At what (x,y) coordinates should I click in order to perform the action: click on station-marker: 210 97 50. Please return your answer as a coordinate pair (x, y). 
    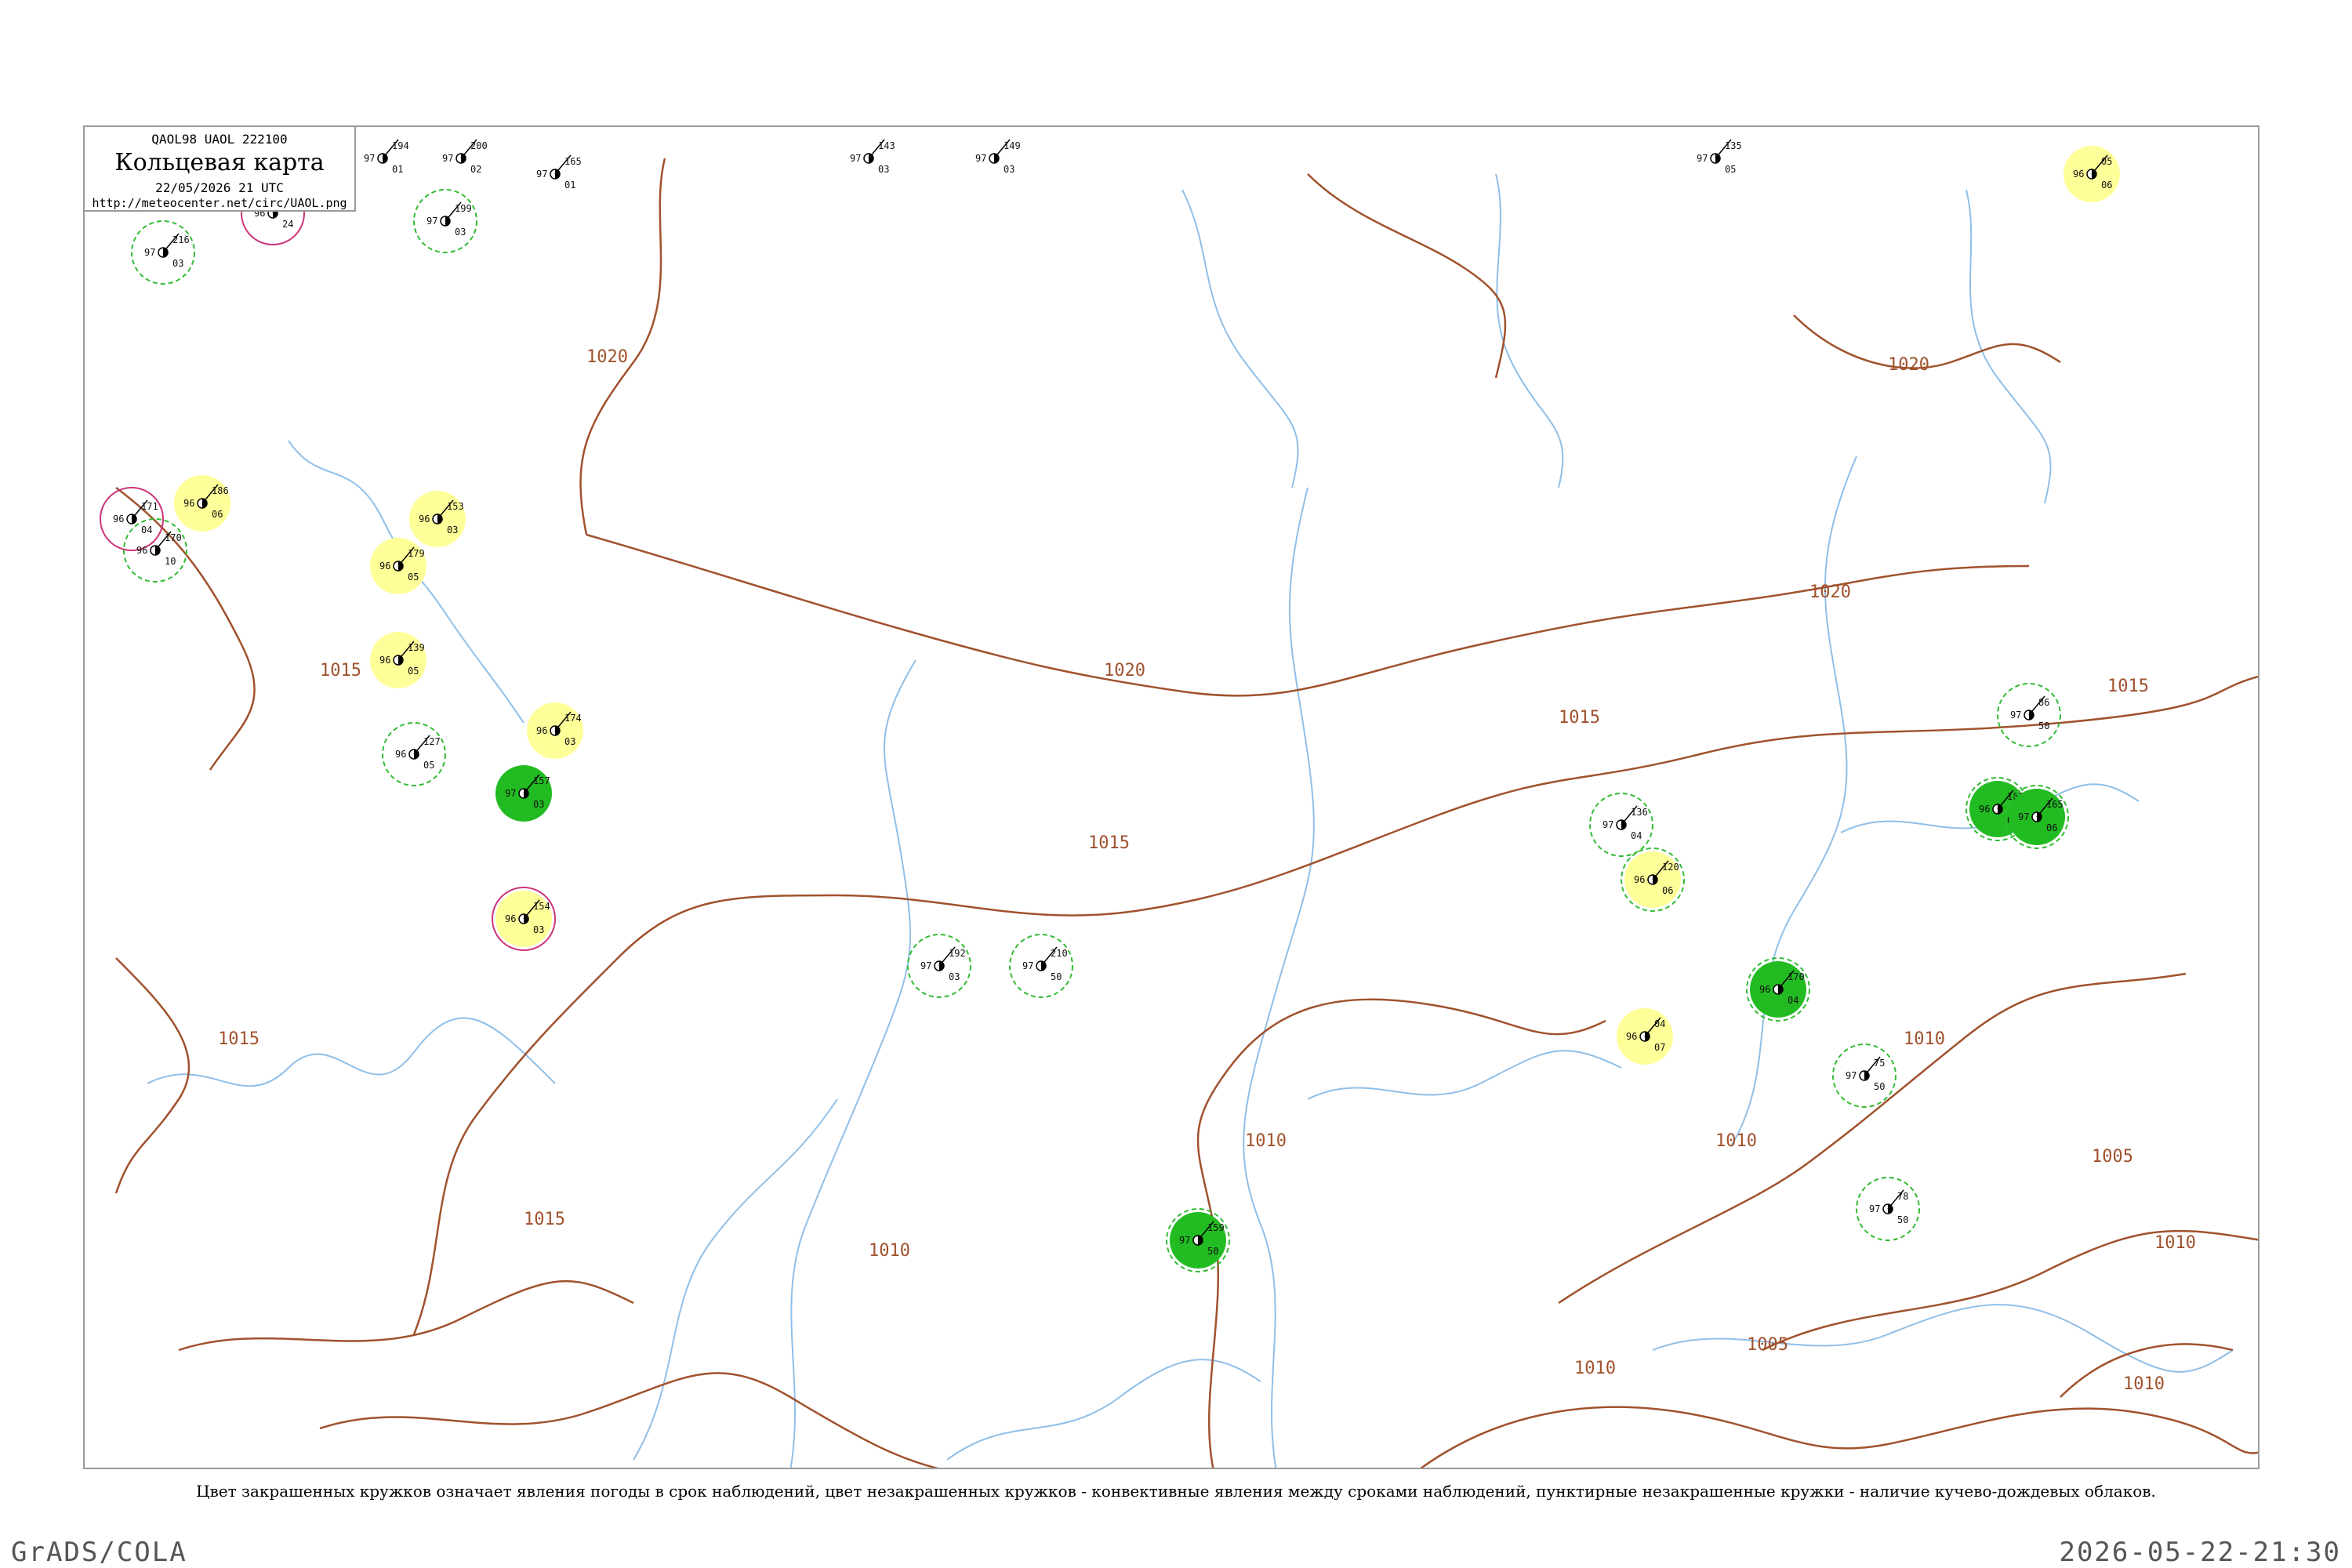
    Looking at the image, I should click on (1041, 966).